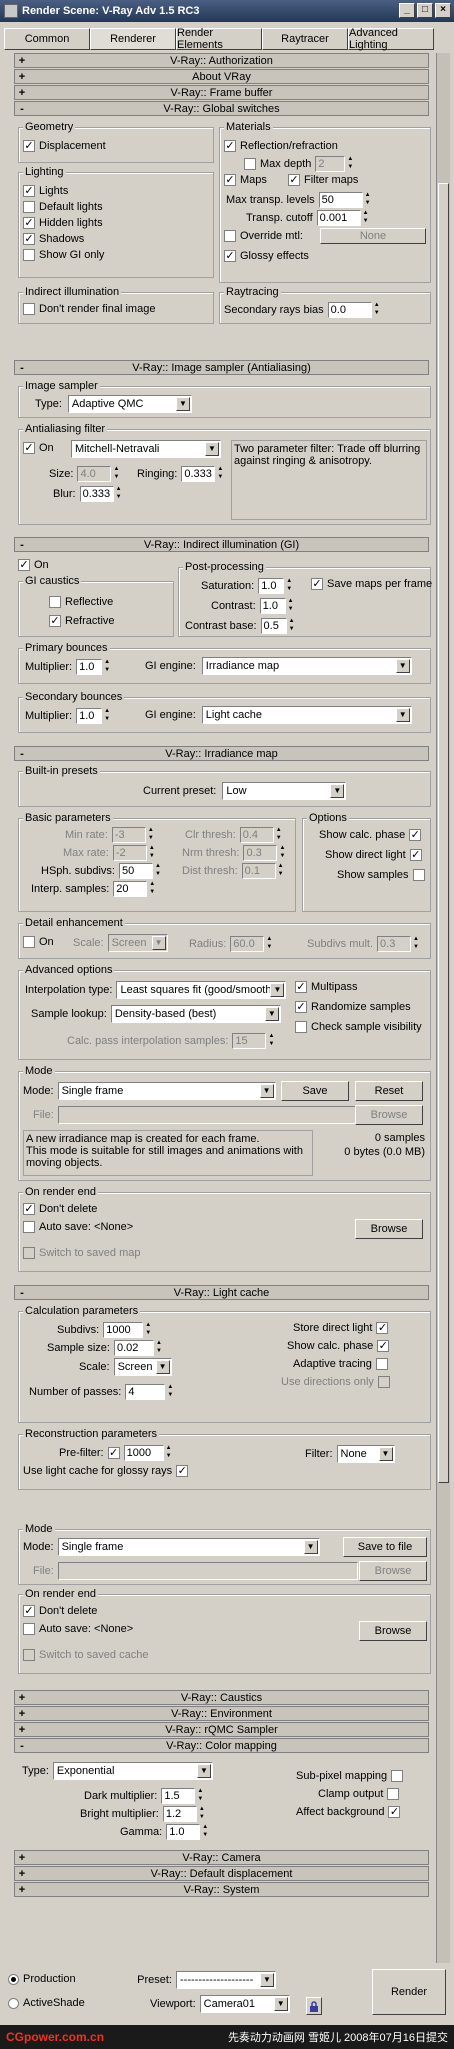 The height and width of the screenshot is (2049, 454). Describe the element at coordinates (407, 10) in the screenshot. I see `minimize-button: _` at that location.